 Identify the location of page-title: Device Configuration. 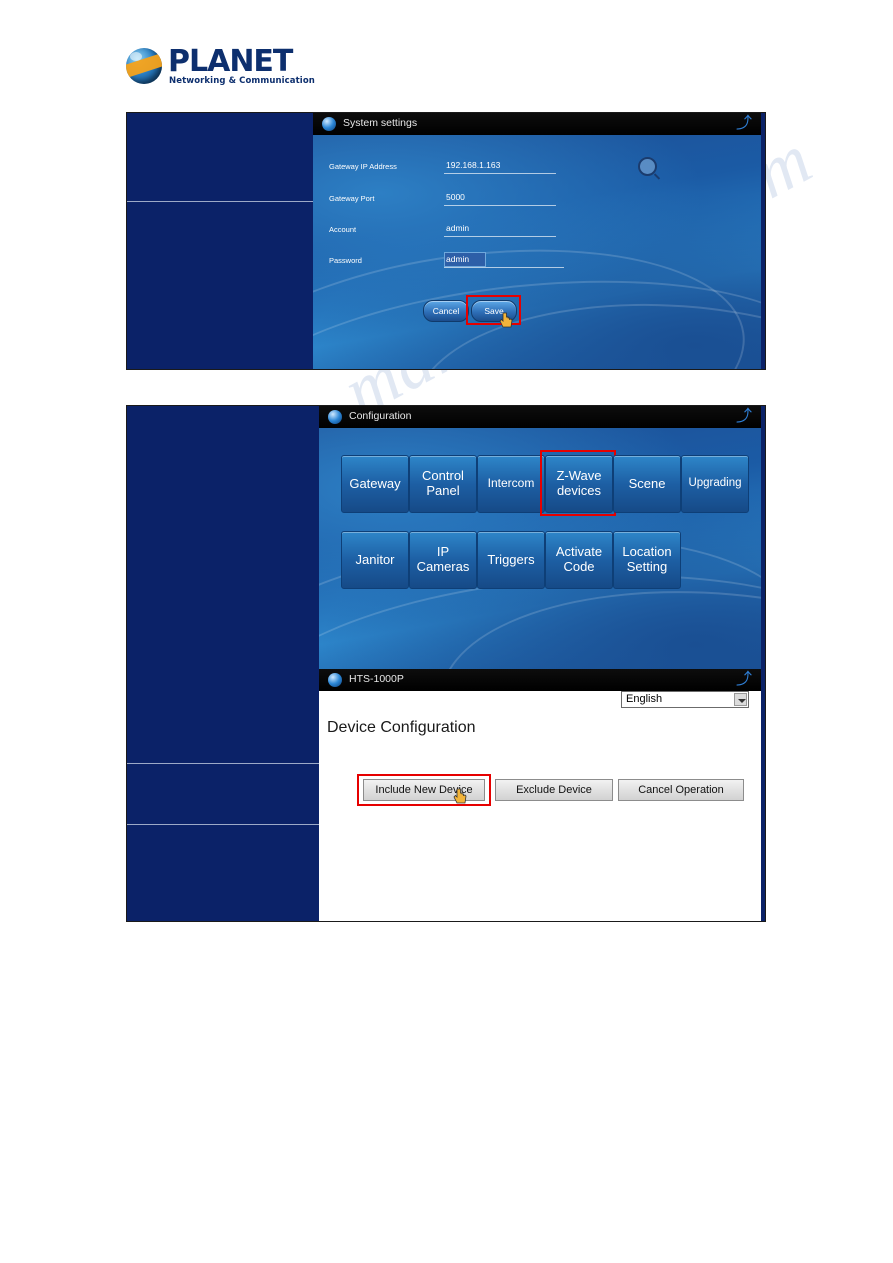
(401, 727).